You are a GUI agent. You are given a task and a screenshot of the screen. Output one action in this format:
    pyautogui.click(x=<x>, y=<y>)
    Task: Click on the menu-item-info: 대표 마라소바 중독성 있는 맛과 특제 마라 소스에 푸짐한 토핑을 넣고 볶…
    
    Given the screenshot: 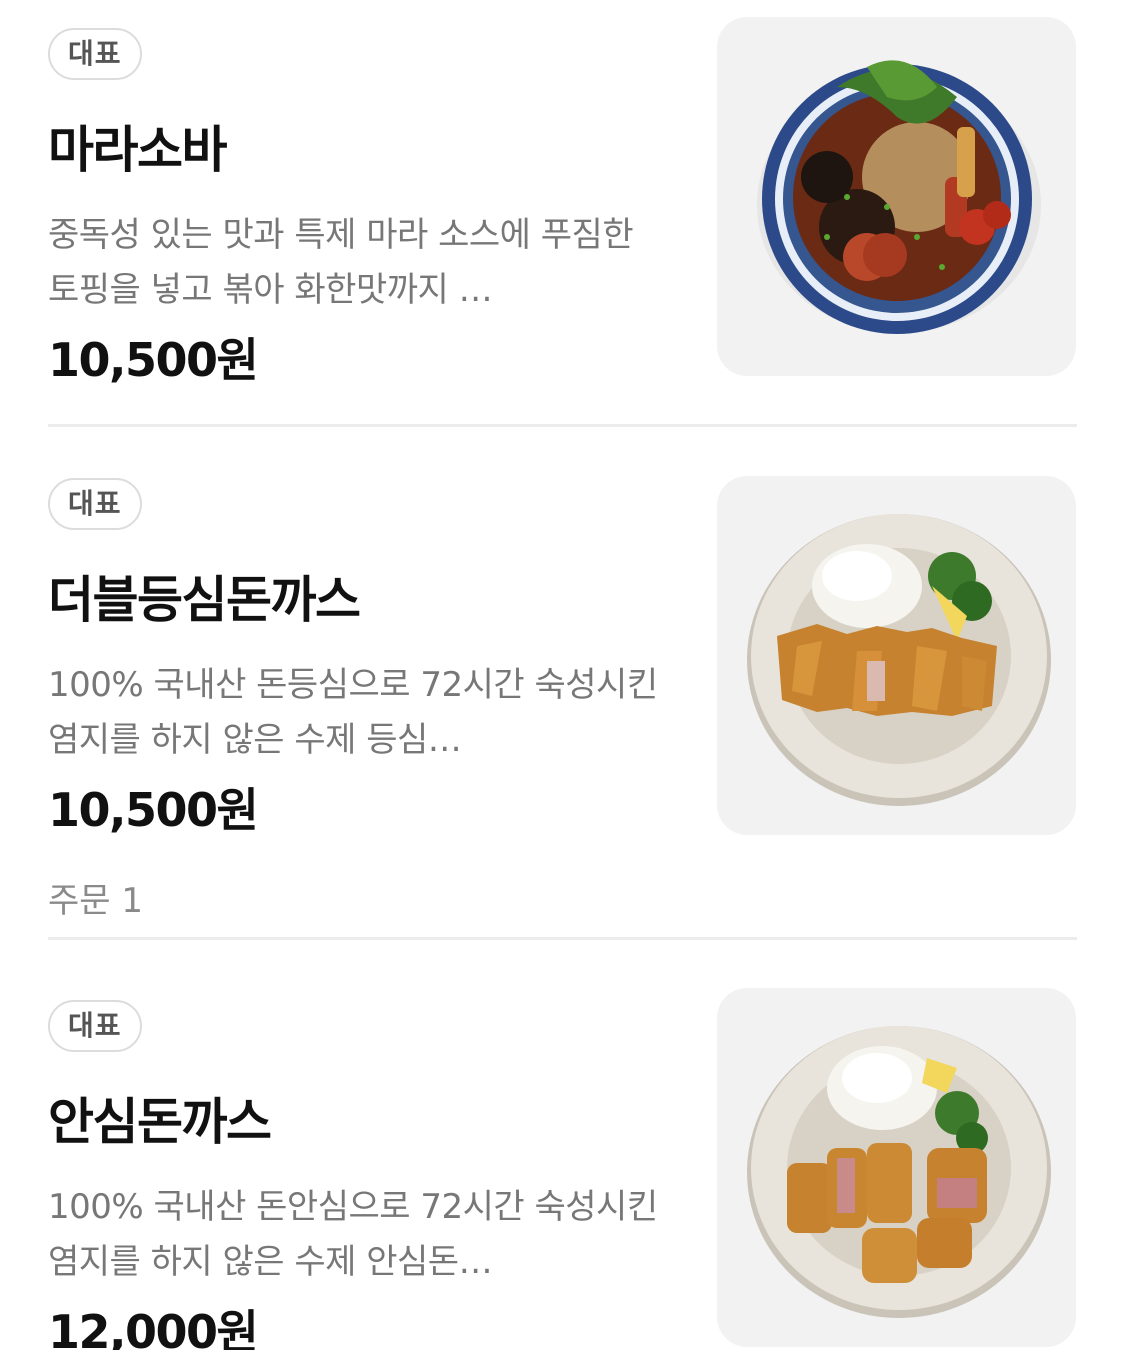 What is the action you would take?
    pyautogui.click(x=358, y=207)
    